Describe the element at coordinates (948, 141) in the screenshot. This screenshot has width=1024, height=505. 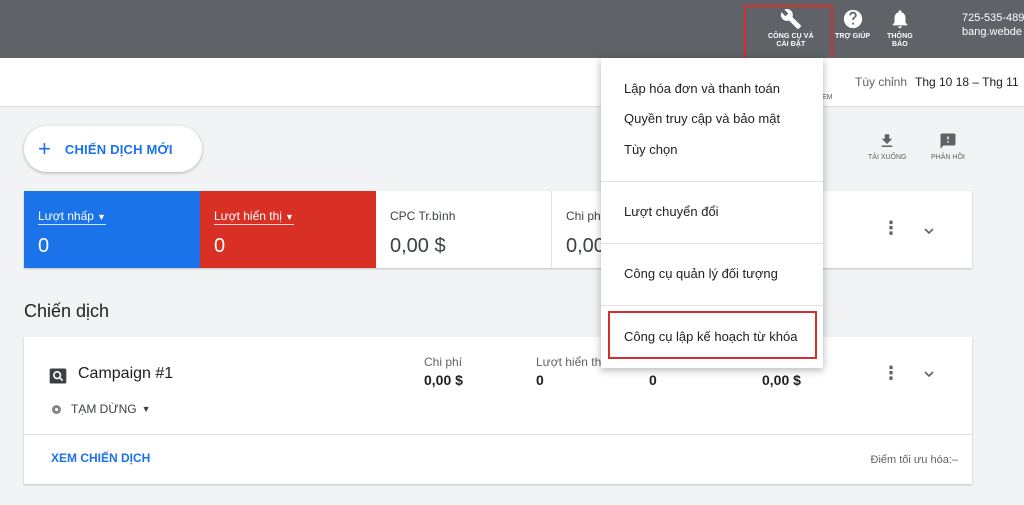
I see `feedback-icon` at that location.